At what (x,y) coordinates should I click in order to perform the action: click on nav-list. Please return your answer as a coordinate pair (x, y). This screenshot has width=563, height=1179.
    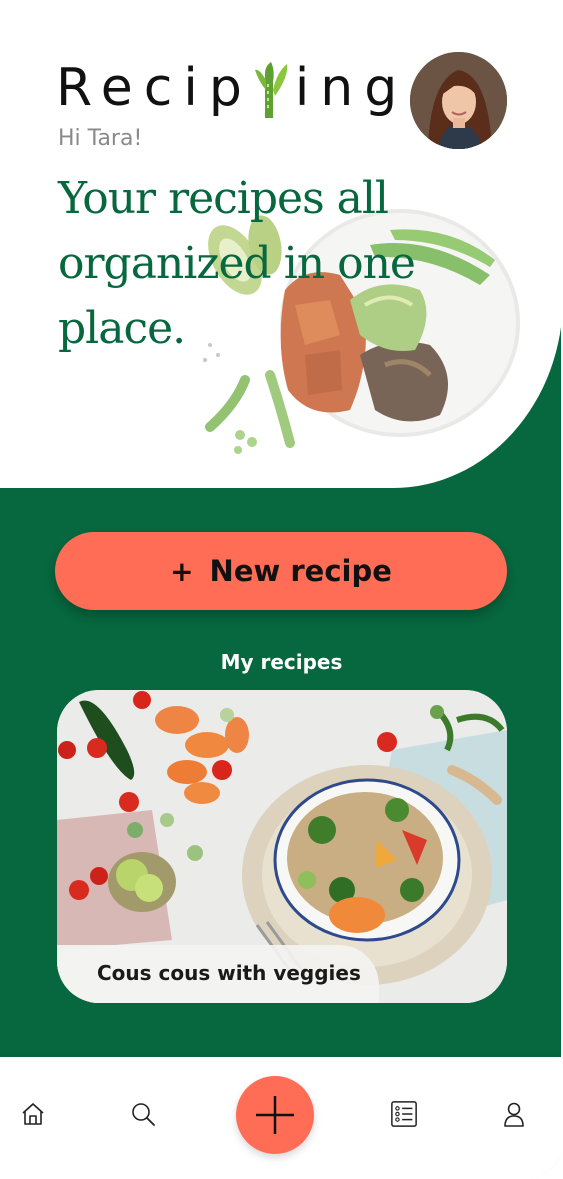
    Looking at the image, I should click on (404, 1114).